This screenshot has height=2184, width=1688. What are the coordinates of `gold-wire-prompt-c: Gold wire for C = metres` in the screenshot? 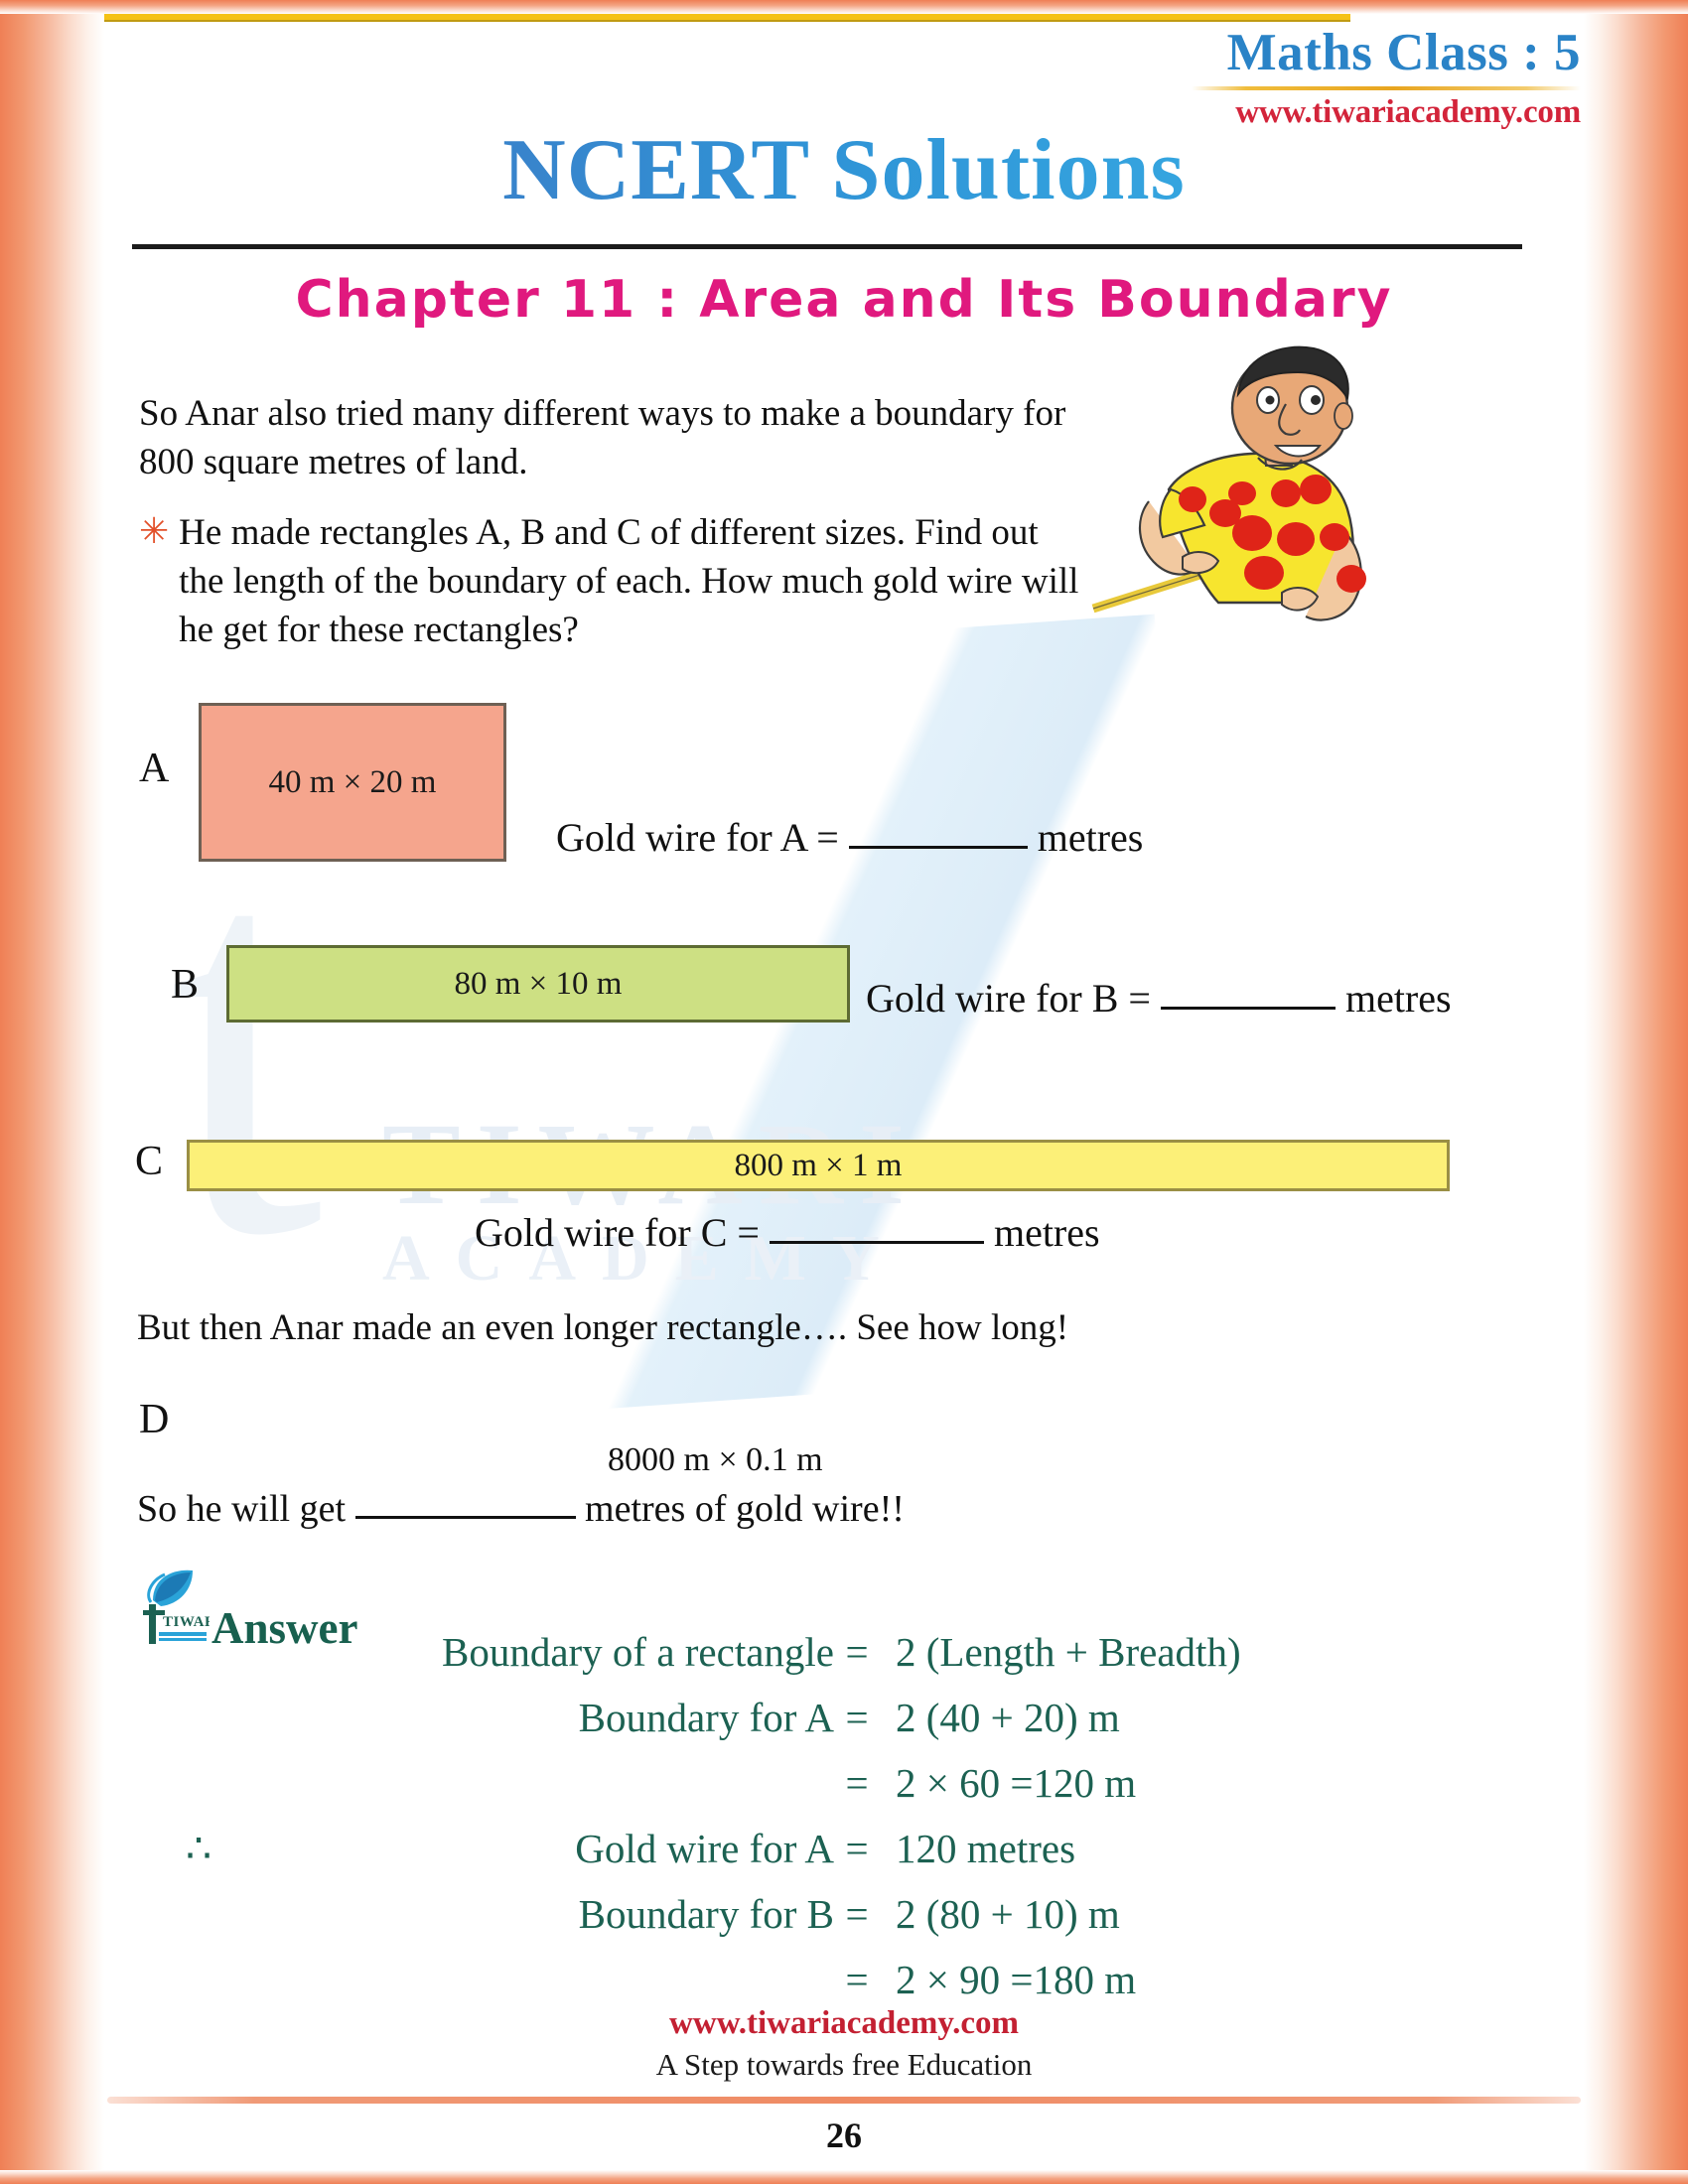 It's located at (787, 1232).